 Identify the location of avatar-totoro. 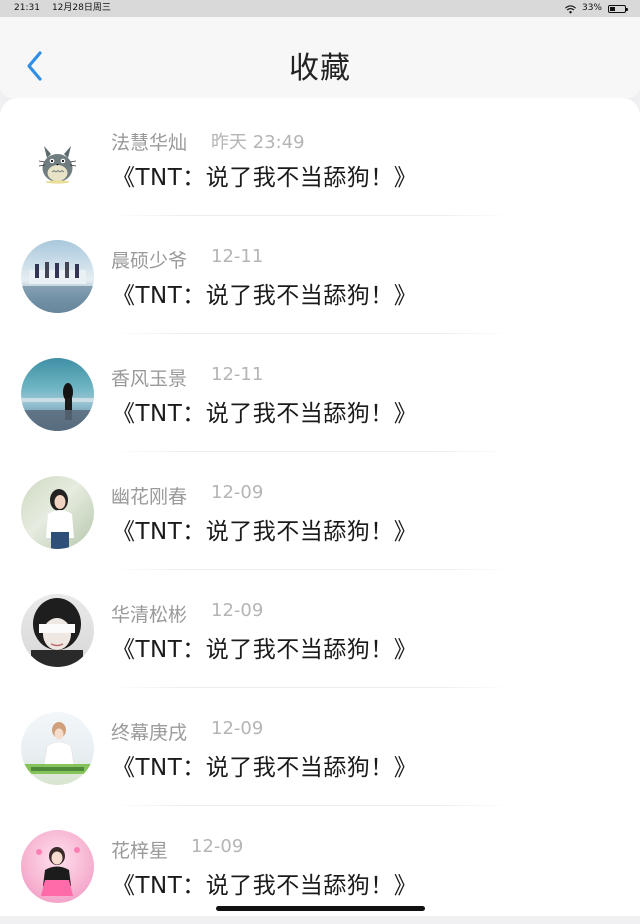
(57, 158).